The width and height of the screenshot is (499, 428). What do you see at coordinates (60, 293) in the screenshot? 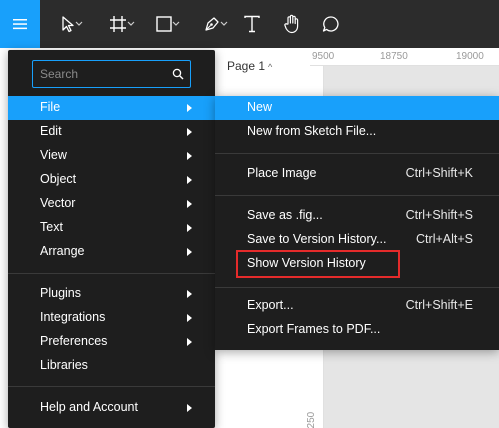
I see `menu-item-label: Plugins` at bounding box center [60, 293].